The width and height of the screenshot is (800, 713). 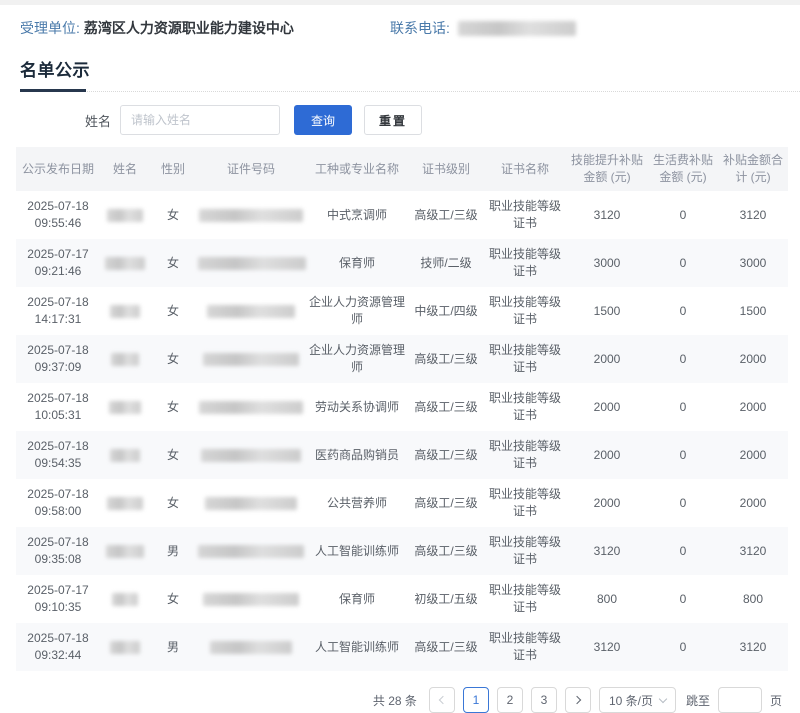 I want to click on meta-row: 受理单位: 荔湾区人力资源职业能力建设中心 联系电话:, so click(x=400, y=28).